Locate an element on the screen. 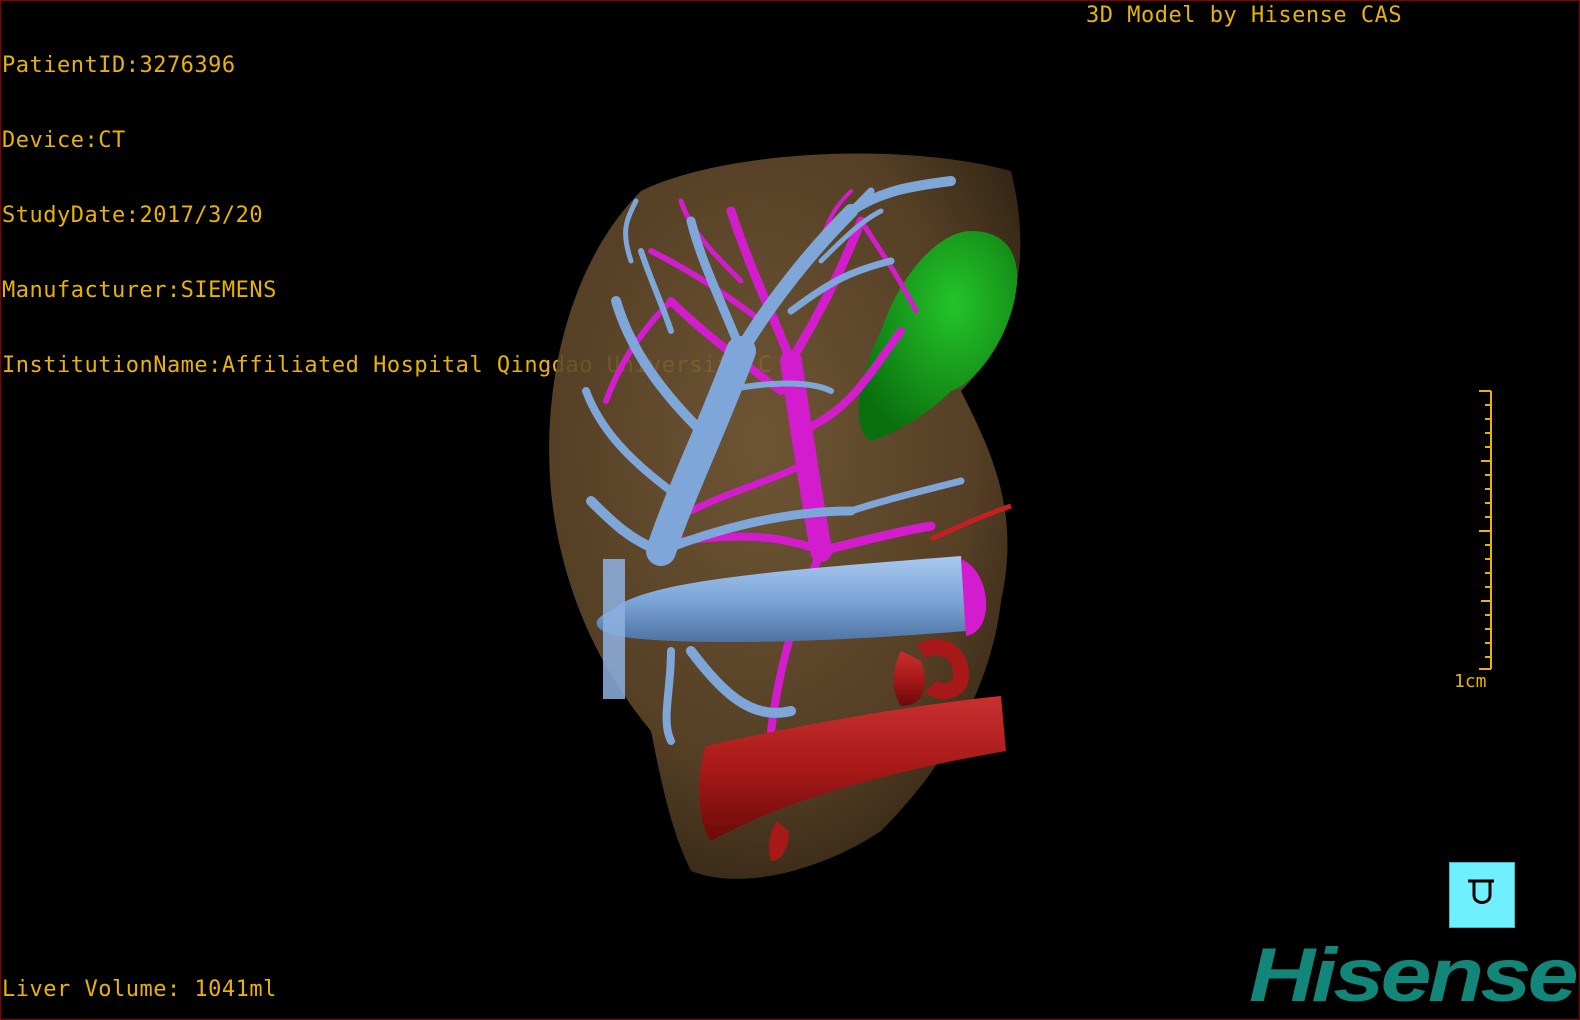 The height and width of the screenshot is (1020, 1580). scale-label: 1cm is located at coordinates (1470, 681).